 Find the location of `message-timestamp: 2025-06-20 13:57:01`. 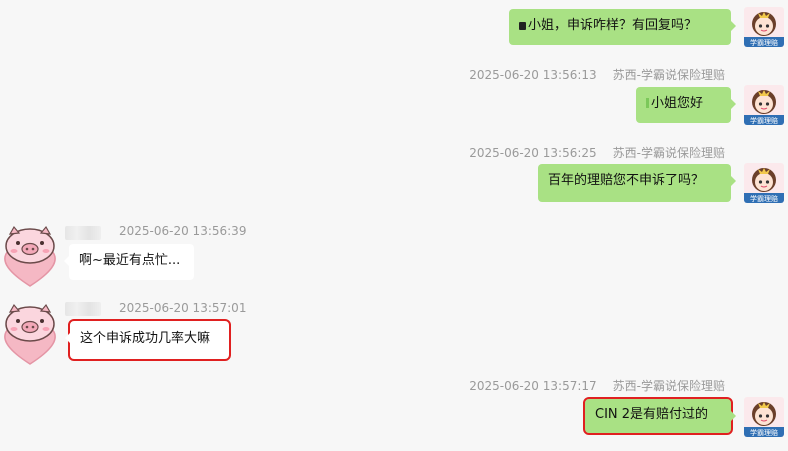

message-timestamp: 2025-06-20 13:57:01 is located at coordinates (183, 308).